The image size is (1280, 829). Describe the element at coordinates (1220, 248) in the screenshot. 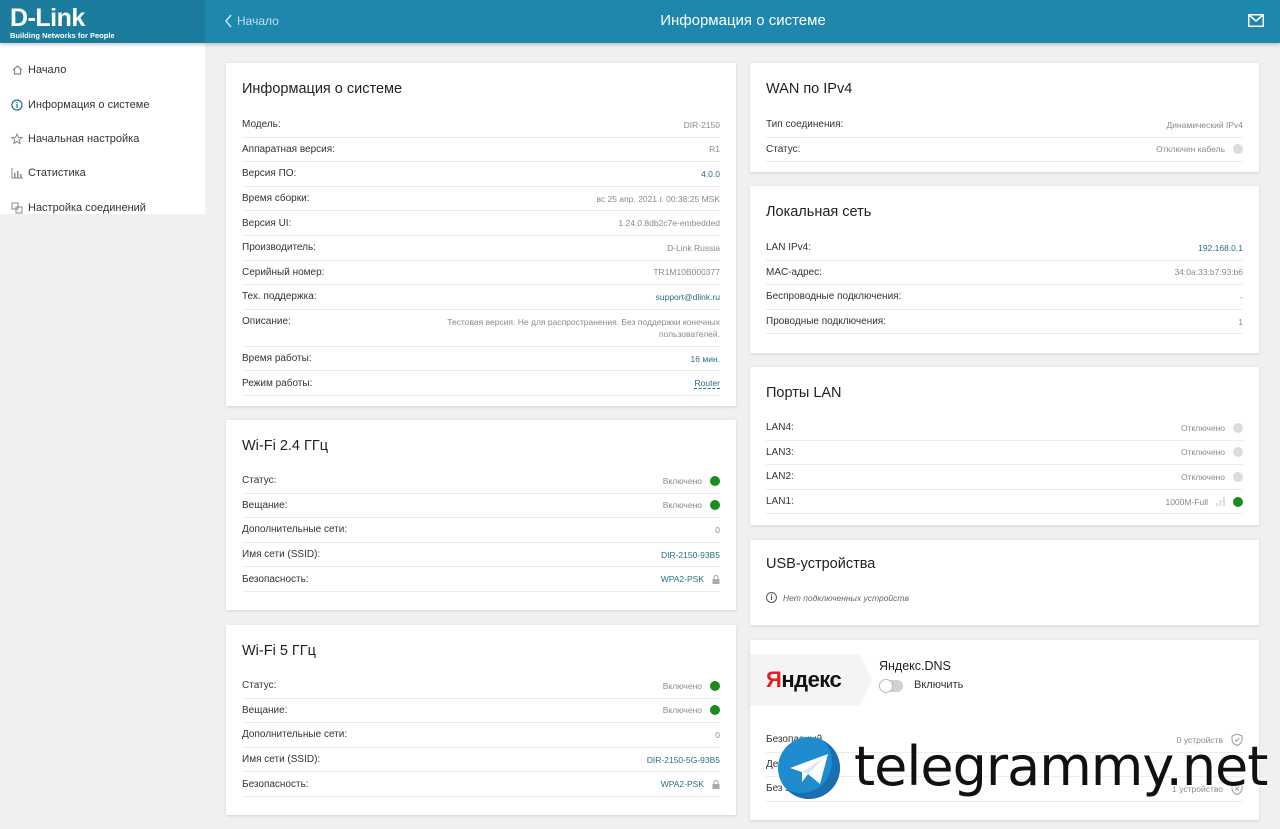

I see `lan-ip-link: 192.168.0.1` at that location.